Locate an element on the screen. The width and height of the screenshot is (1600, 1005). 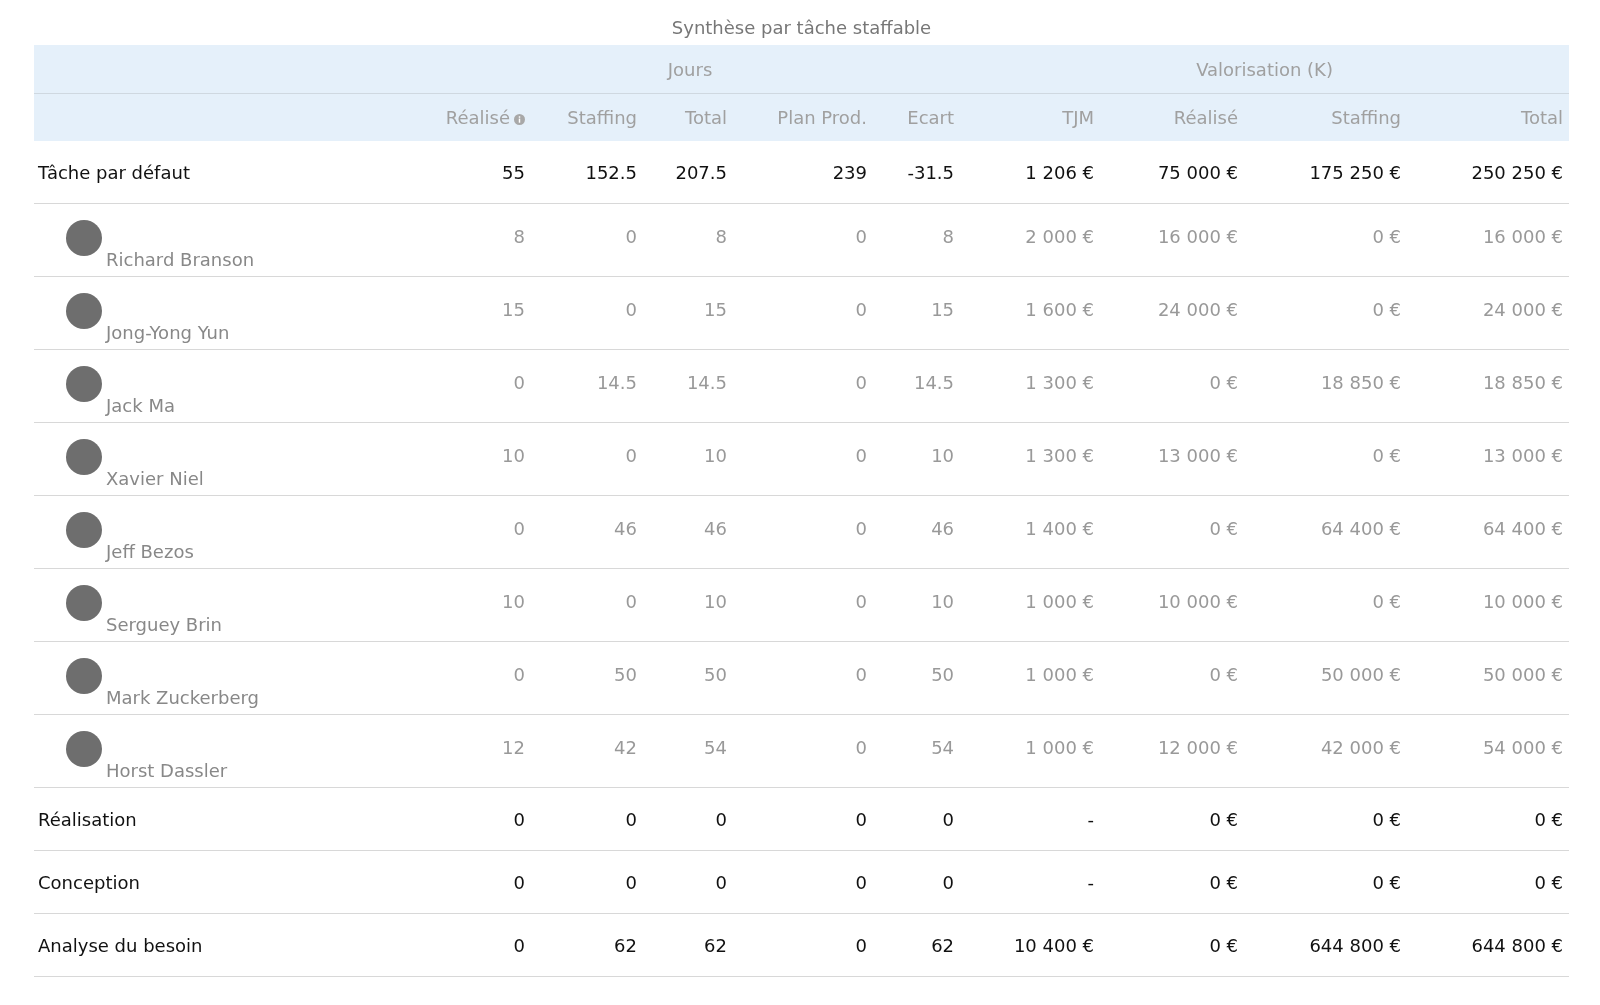
table-cell: 10 400 € is located at coordinates (1030, 945).